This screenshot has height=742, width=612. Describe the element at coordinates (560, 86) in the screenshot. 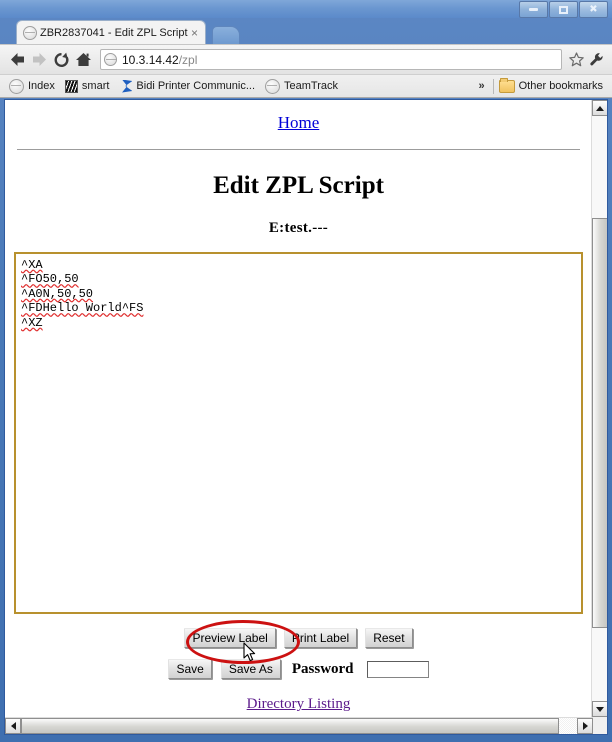

I see `other-bookmarks-label: Other bookmarks` at that location.